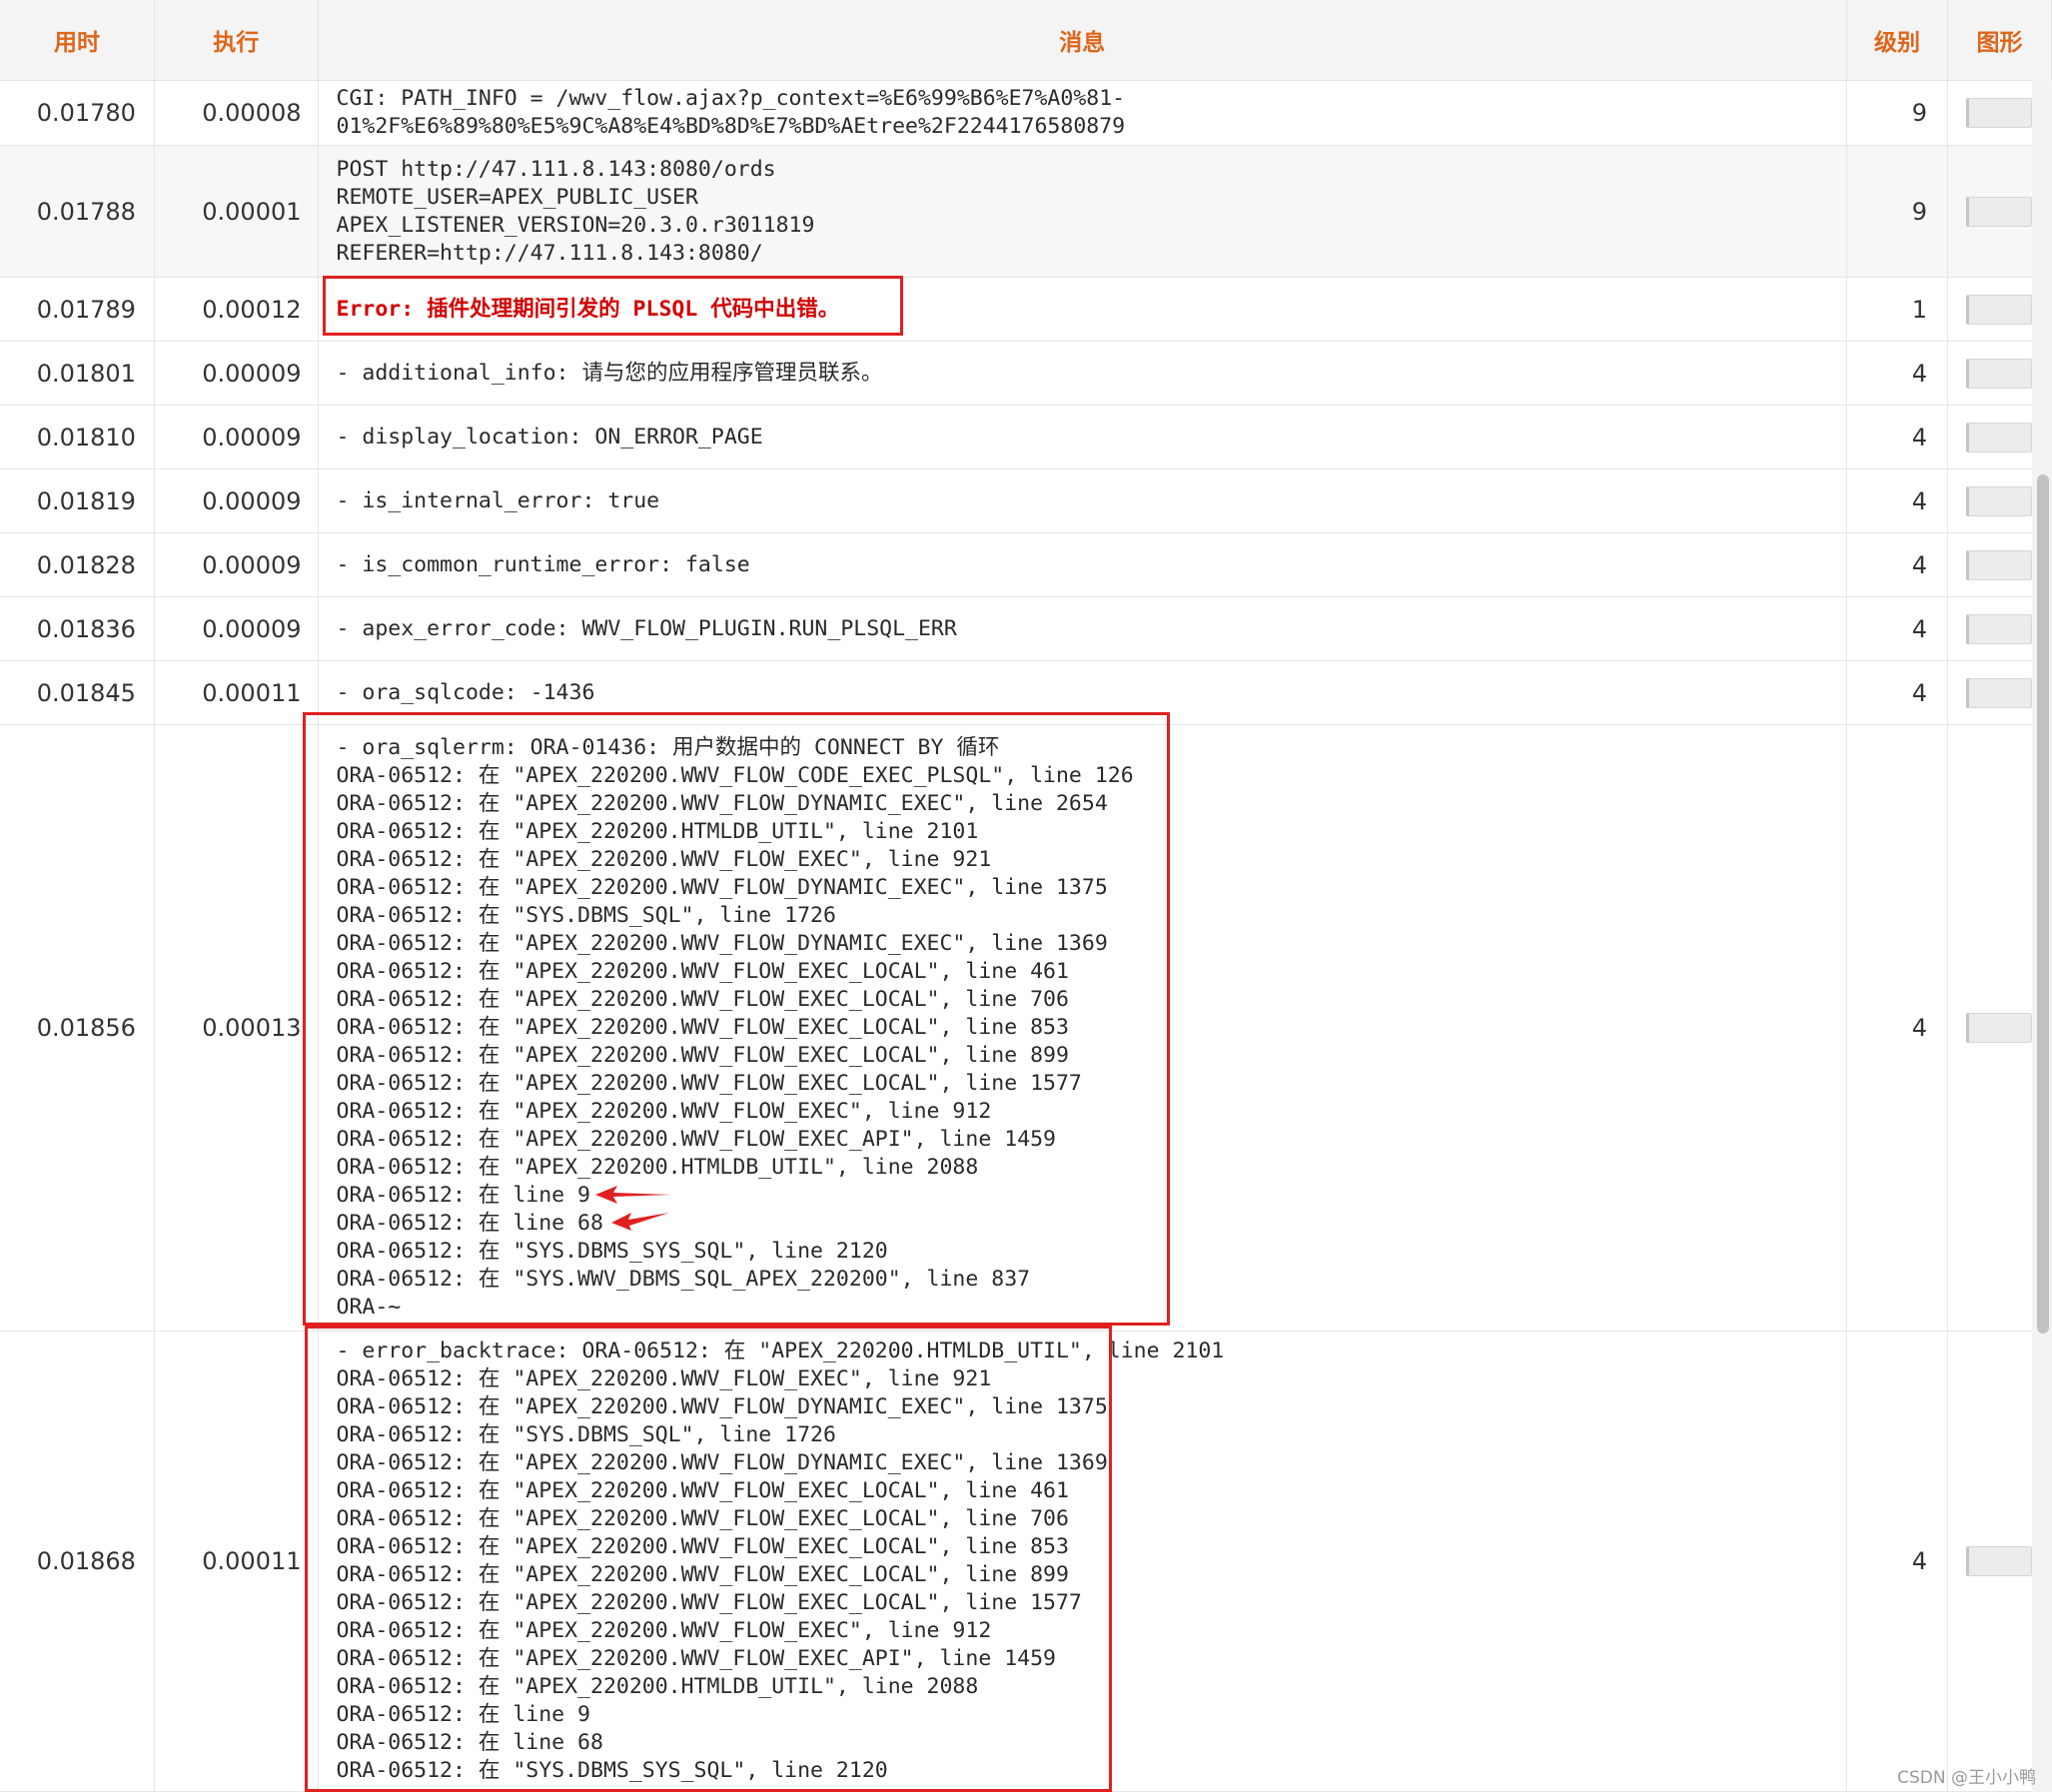  I want to click on execution-cell: 0.00012, so click(236, 309).